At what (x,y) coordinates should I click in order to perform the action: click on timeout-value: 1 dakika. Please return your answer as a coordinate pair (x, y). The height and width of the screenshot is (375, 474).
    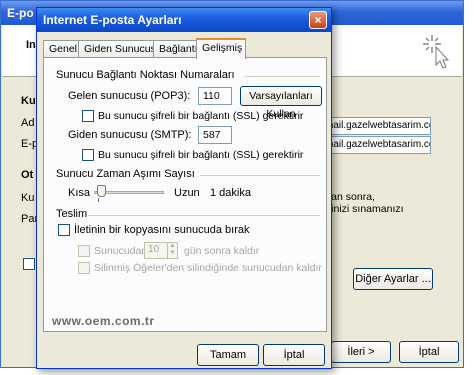
    Looking at the image, I should click on (230, 193).